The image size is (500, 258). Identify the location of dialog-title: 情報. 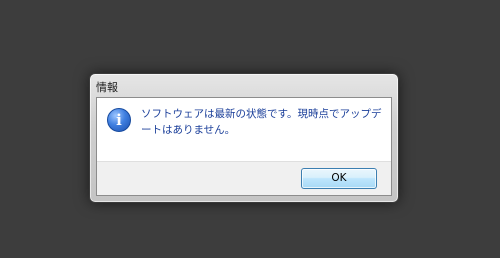
(107, 87).